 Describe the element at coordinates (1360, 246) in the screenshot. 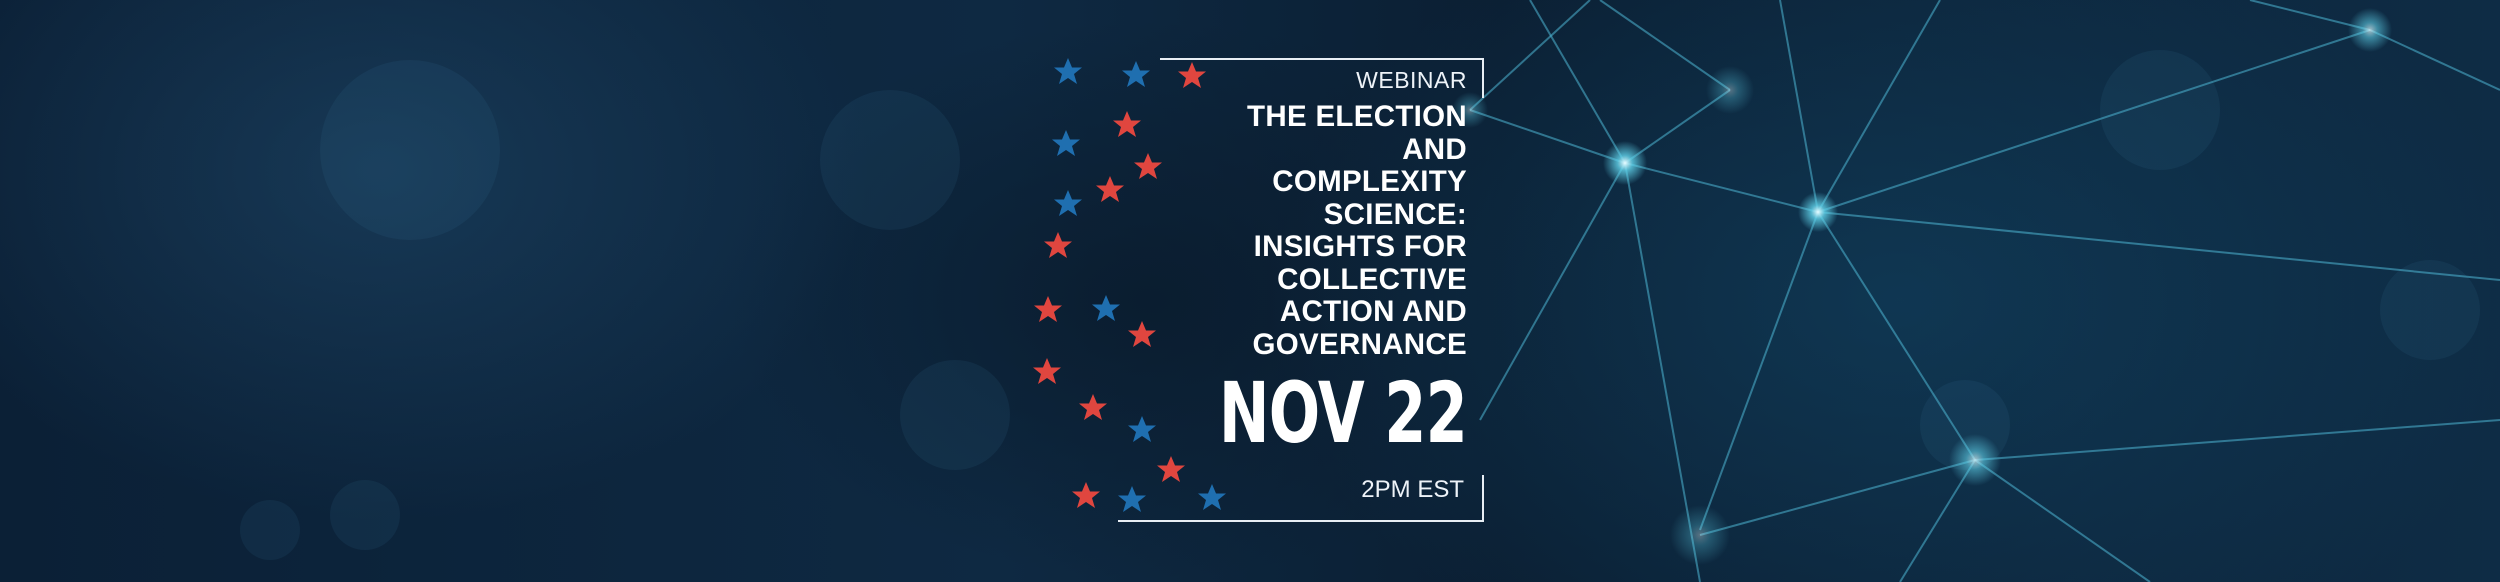

I see `title-line: INSIGHTS FOR` at that location.